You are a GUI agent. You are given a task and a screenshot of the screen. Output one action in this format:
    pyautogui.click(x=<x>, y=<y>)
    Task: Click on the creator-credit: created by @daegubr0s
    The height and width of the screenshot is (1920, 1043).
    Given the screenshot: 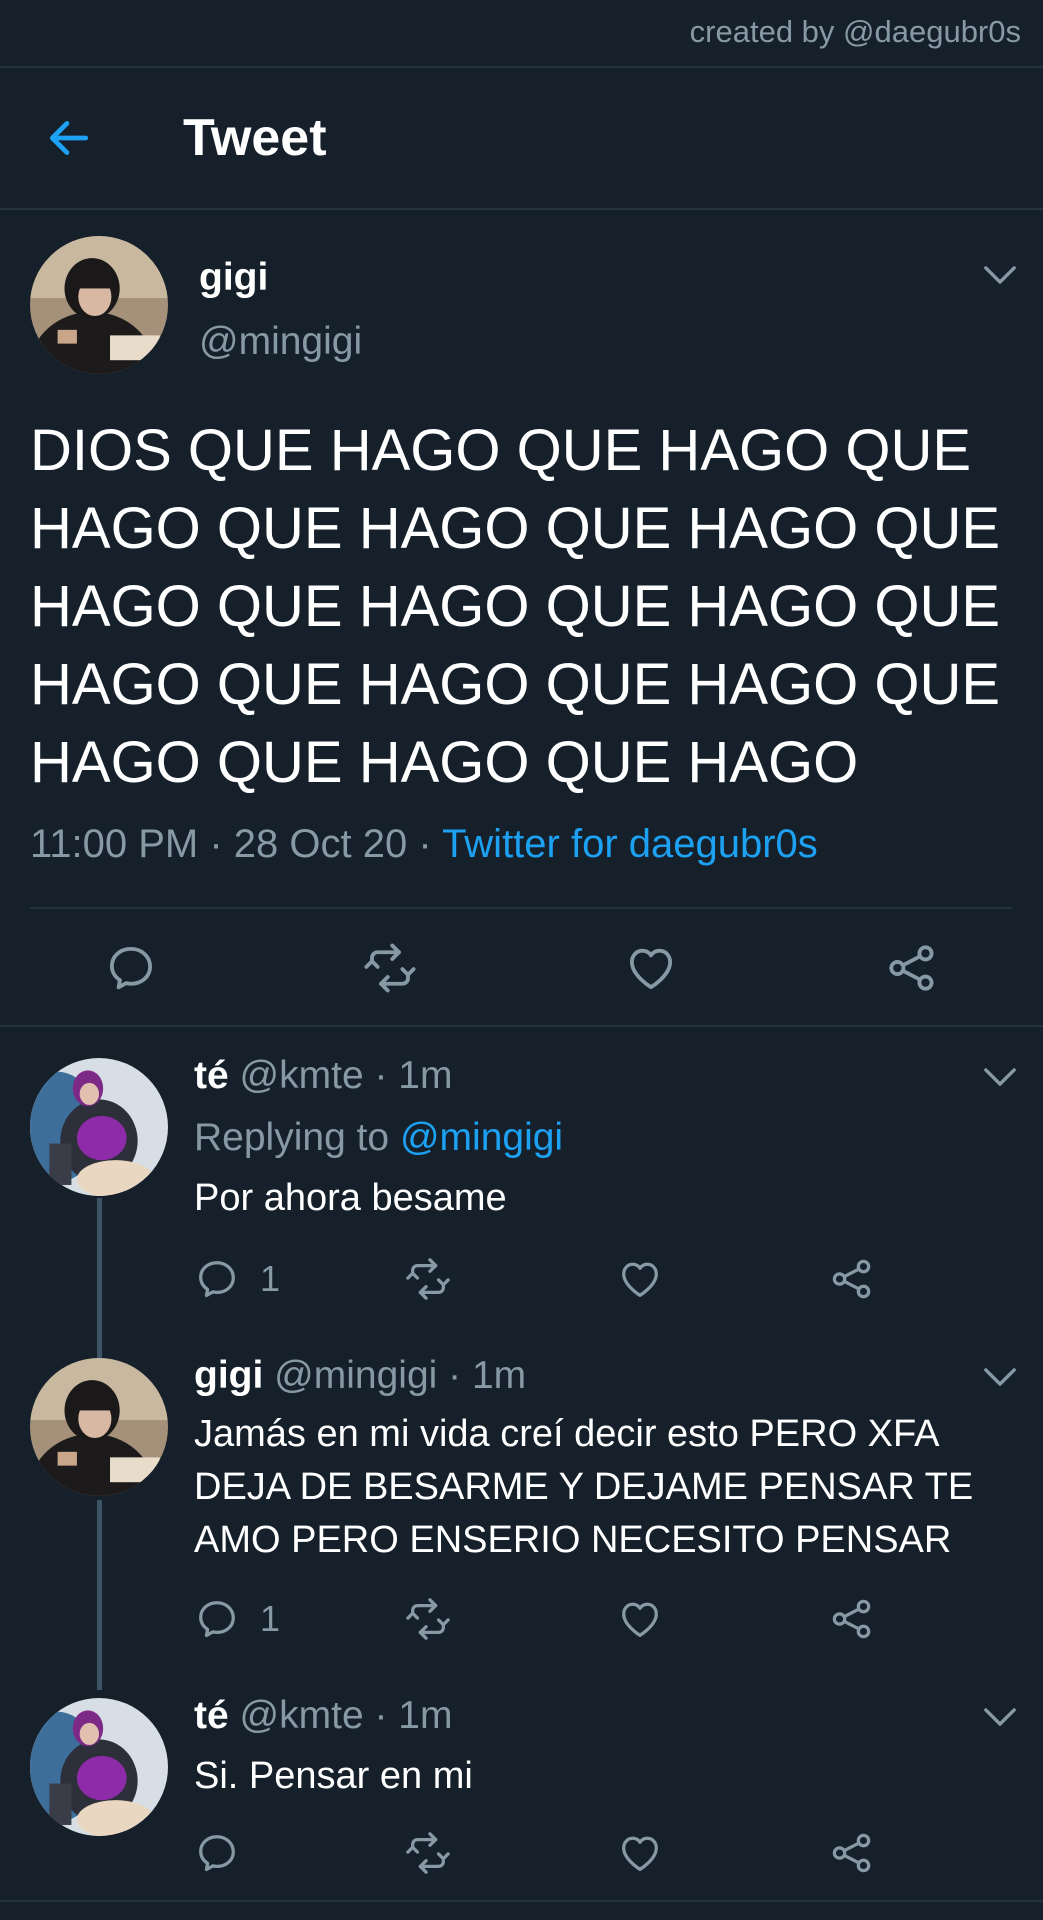 What is the action you would take?
    pyautogui.click(x=855, y=31)
    